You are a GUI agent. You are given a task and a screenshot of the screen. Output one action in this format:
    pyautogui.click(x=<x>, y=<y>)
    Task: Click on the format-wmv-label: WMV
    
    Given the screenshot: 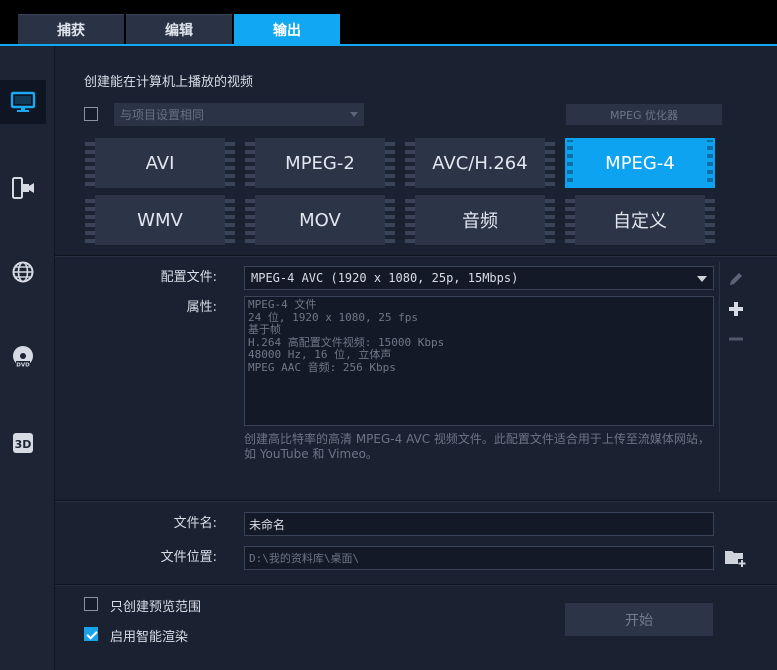 What is the action you would take?
    pyautogui.click(x=160, y=220)
    